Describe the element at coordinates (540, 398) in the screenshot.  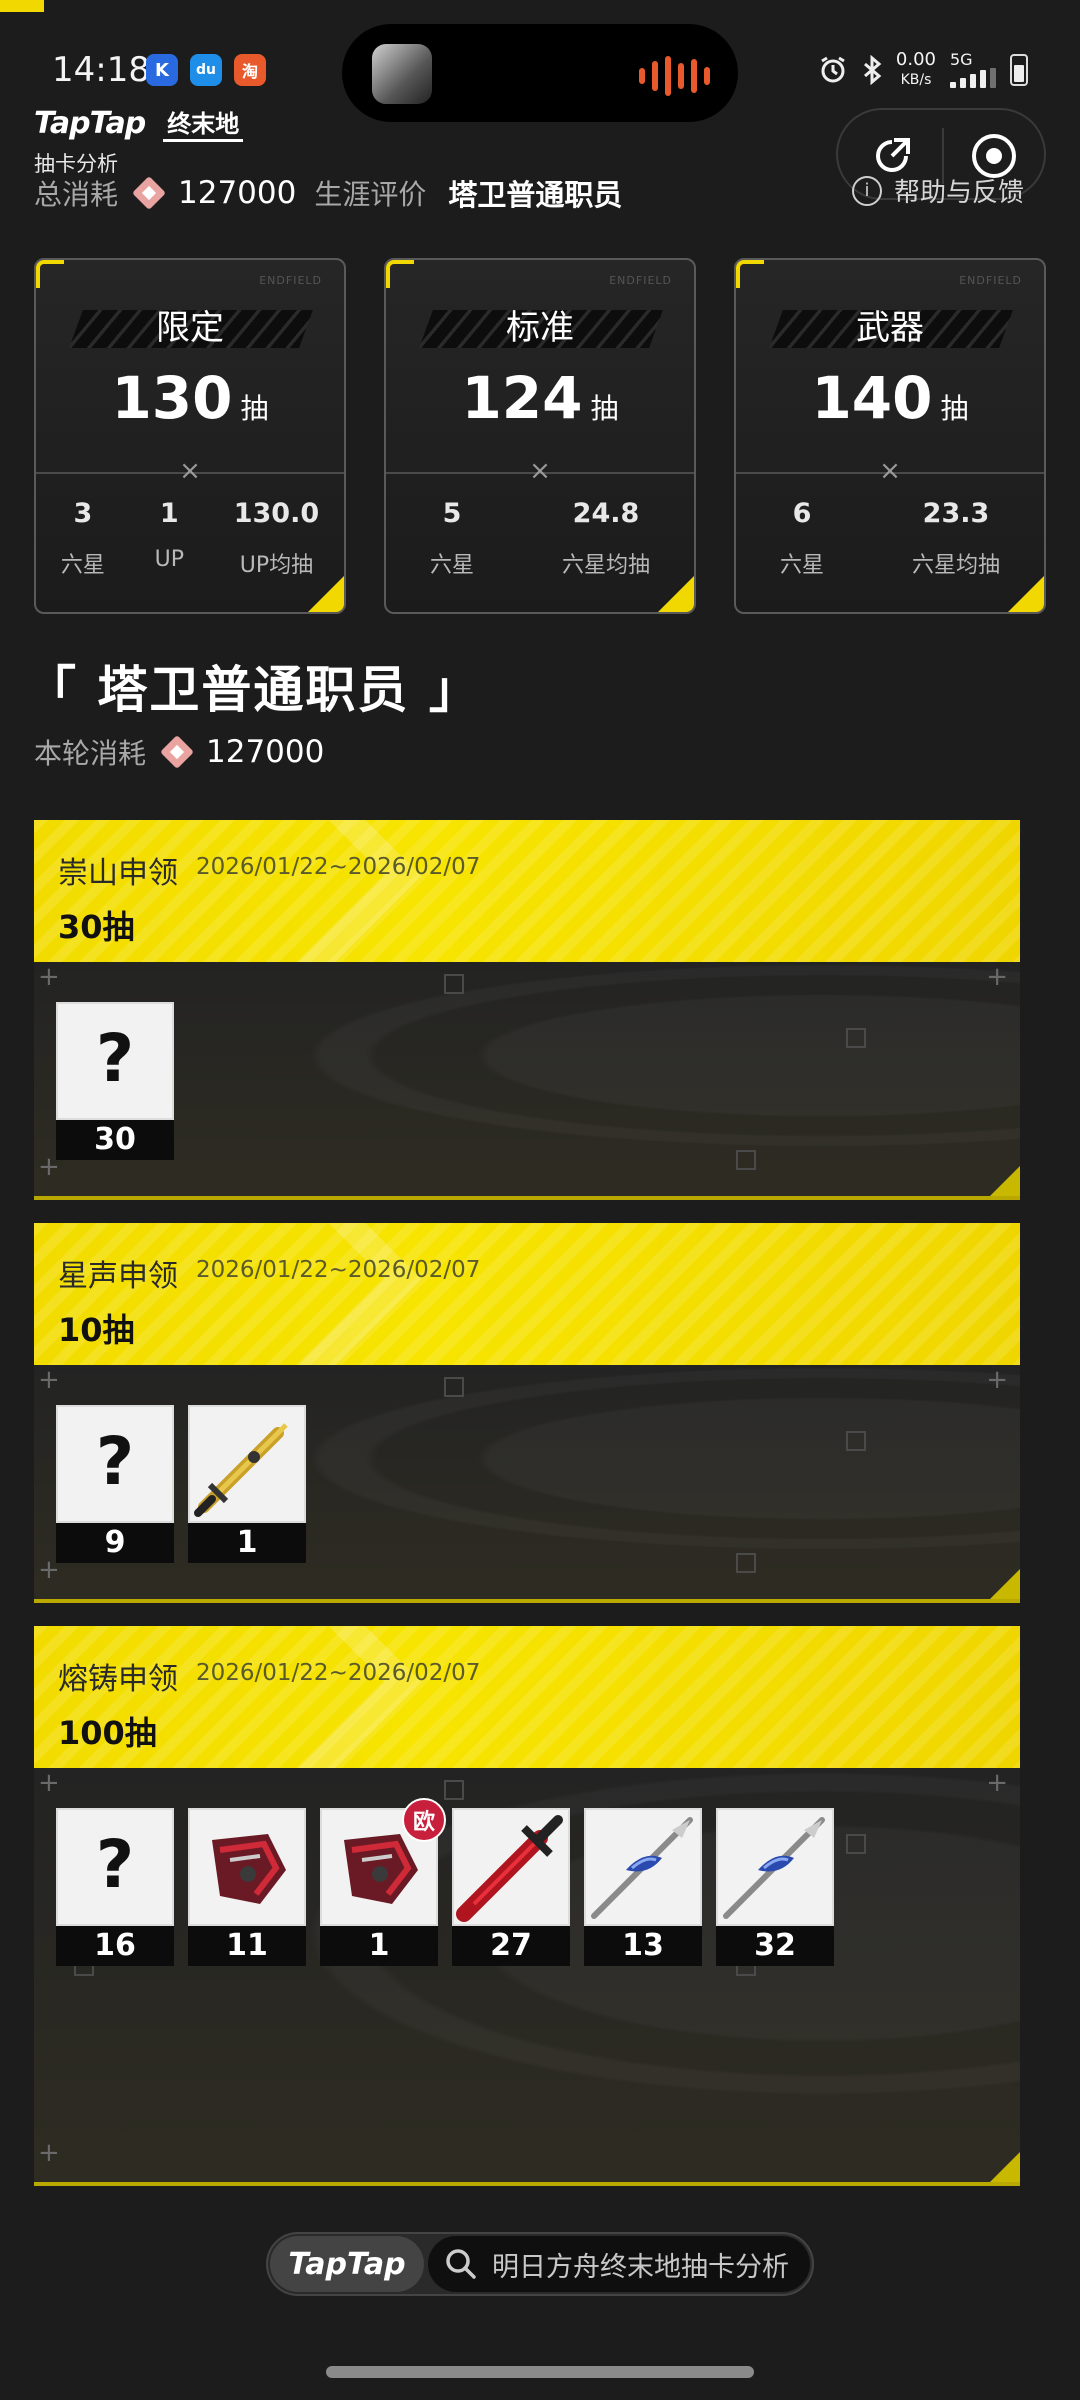
I see `card-pulls: 124 抽` at that location.